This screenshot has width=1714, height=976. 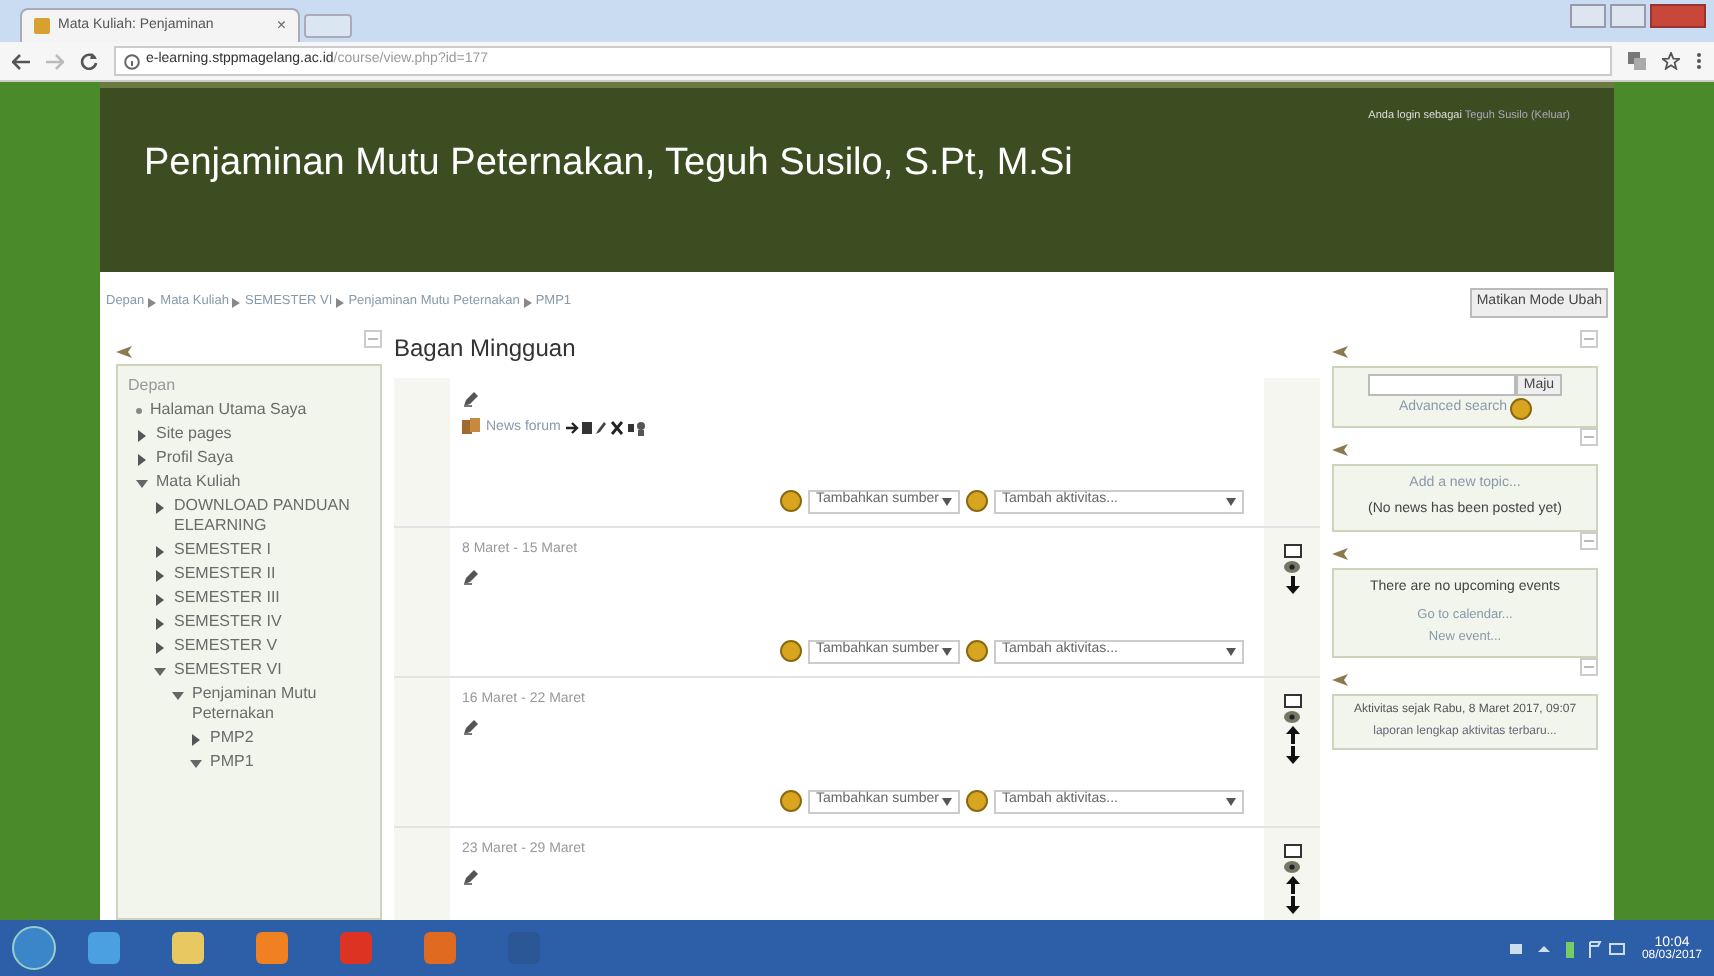 What do you see at coordinates (281, 703) in the screenshot?
I see `nav-link: Penjaminan Mutu Peternakan` at bounding box center [281, 703].